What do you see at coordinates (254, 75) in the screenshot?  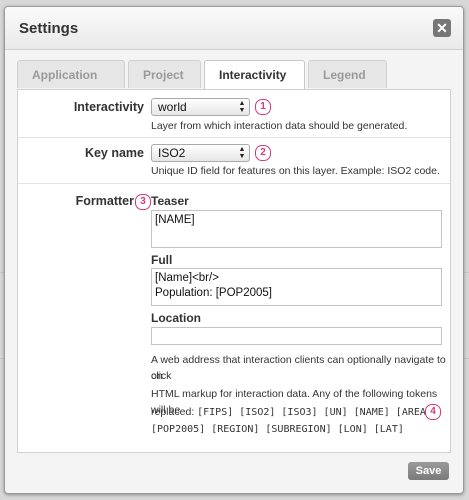 I see `tab-interactivity: Interactivity` at bounding box center [254, 75].